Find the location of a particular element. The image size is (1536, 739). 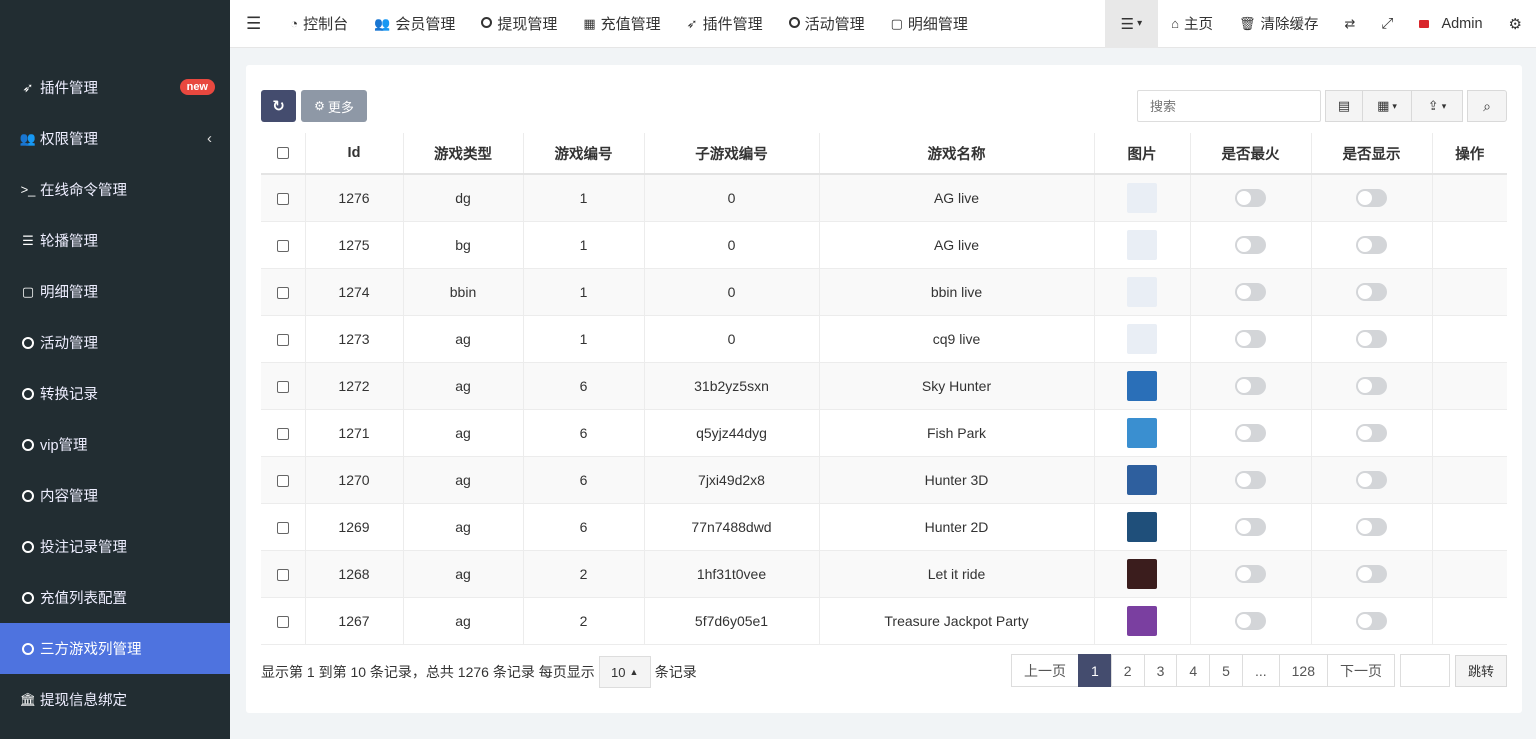

sidebar-item-label: 三方游戏列管理 is located at coordinates (91, 650).